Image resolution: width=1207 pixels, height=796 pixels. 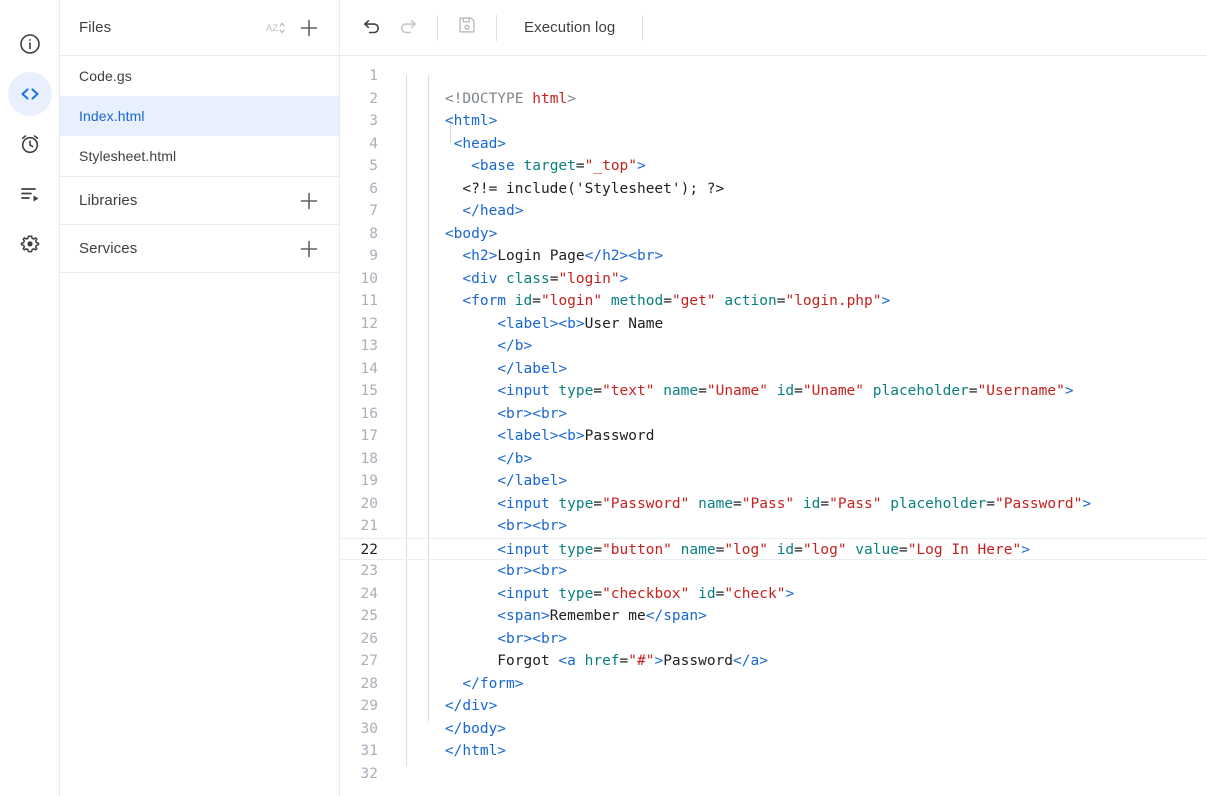 I want to click on code-token: "_top", so click(x=611, y=166).